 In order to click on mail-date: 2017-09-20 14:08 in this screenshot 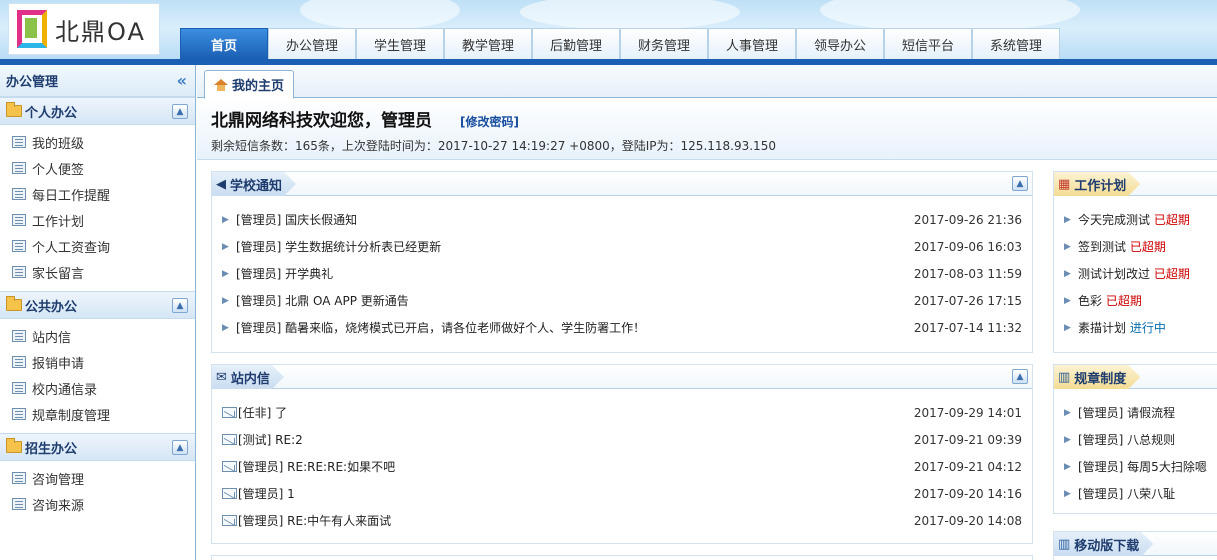, I will do `click(967, 520)`.